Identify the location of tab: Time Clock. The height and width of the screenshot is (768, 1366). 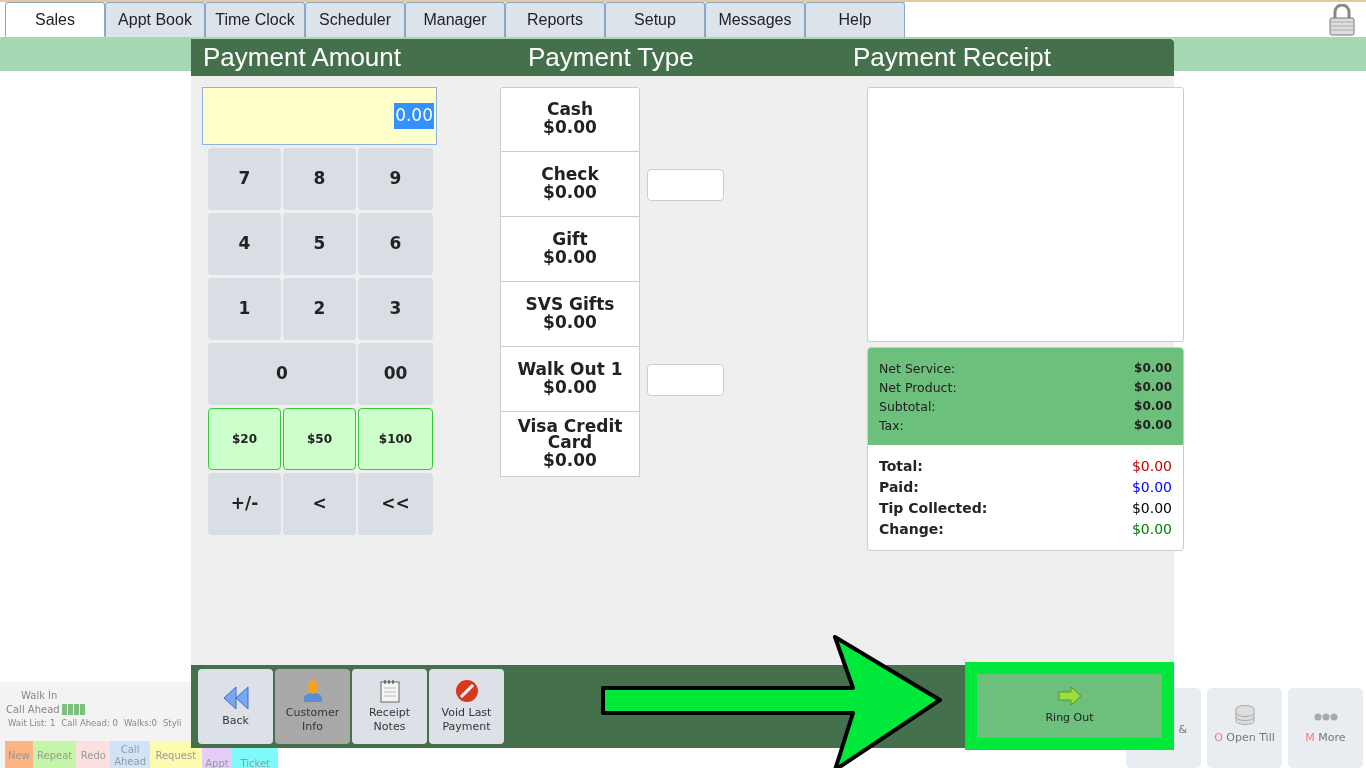
(255, 19).